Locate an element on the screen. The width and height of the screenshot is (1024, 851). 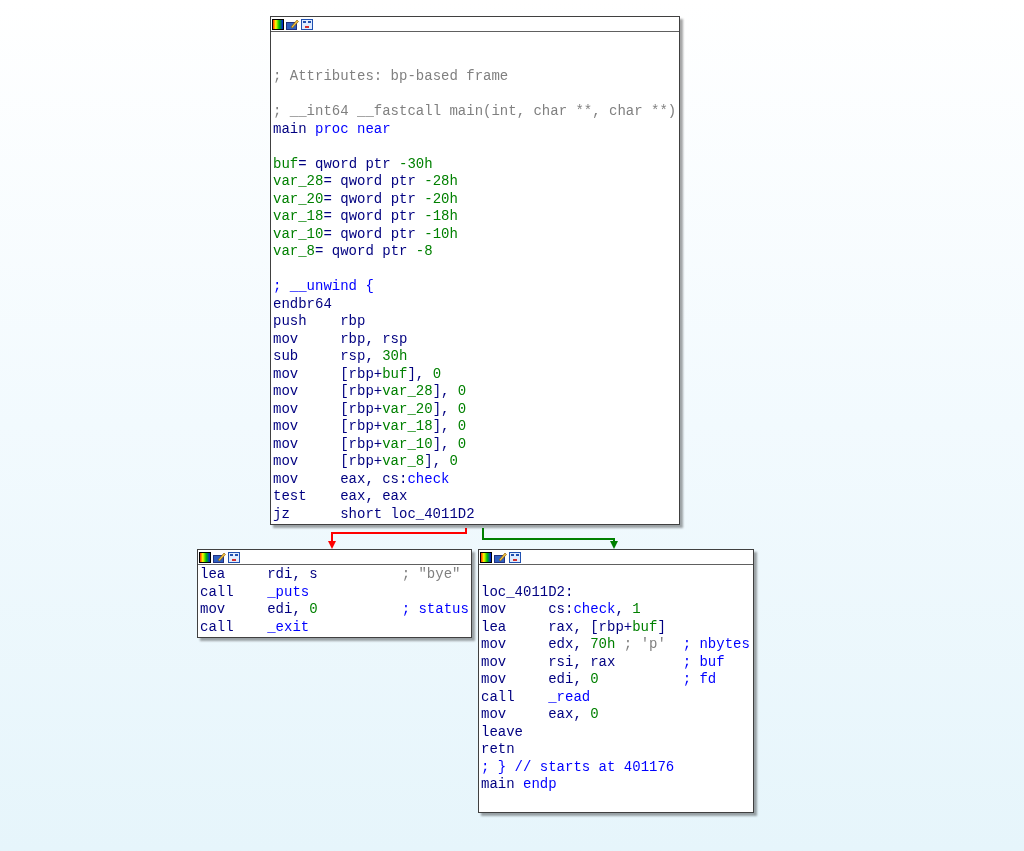
code-line: buf= qword ptr -30h is located at coordinates (353, 164).